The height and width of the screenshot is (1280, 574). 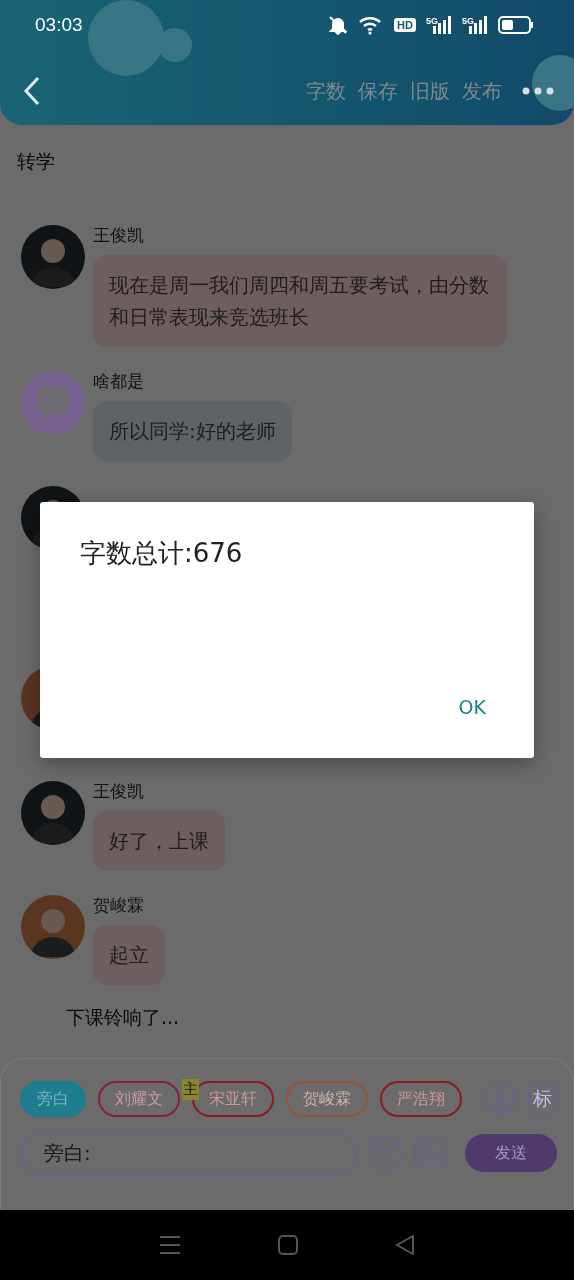 I want to click on header-action: 旧版, so click(x=430, y=91).